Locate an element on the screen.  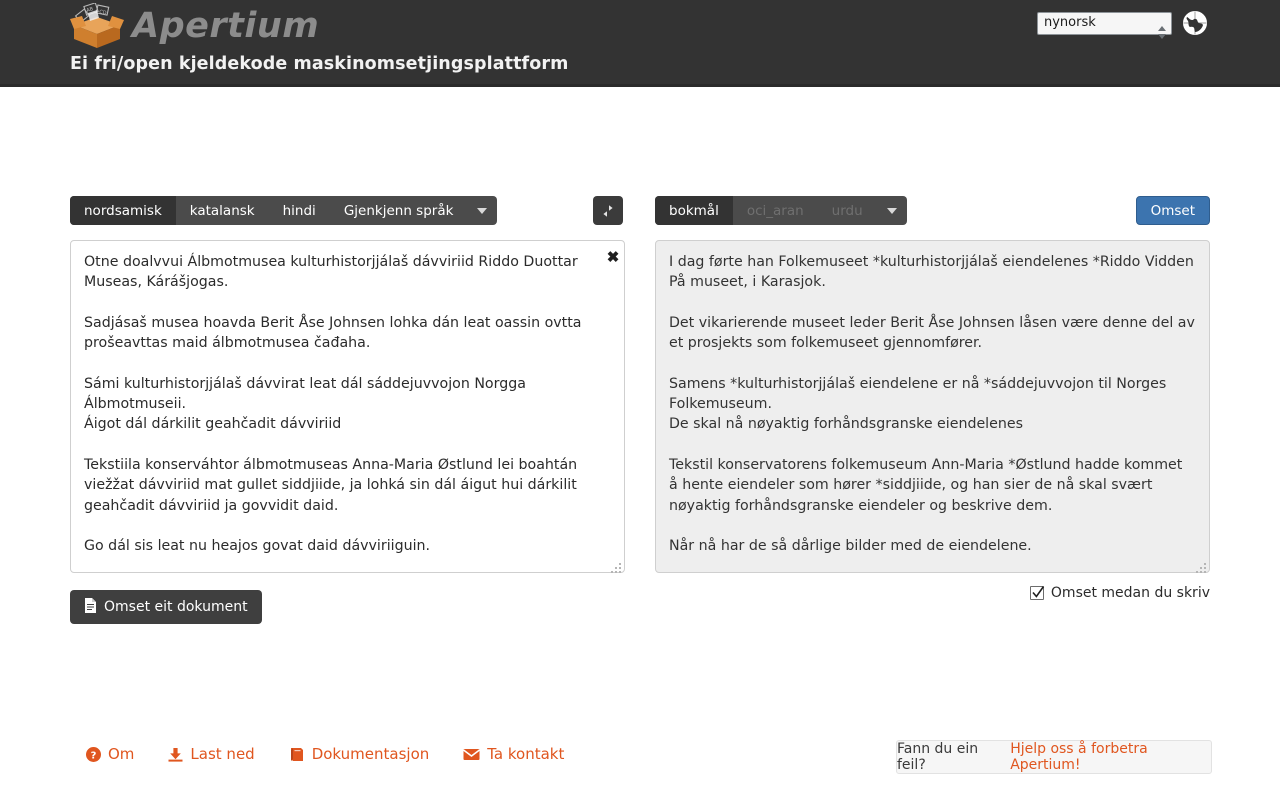
svg-text: CD is located at coordinates (103, 12).